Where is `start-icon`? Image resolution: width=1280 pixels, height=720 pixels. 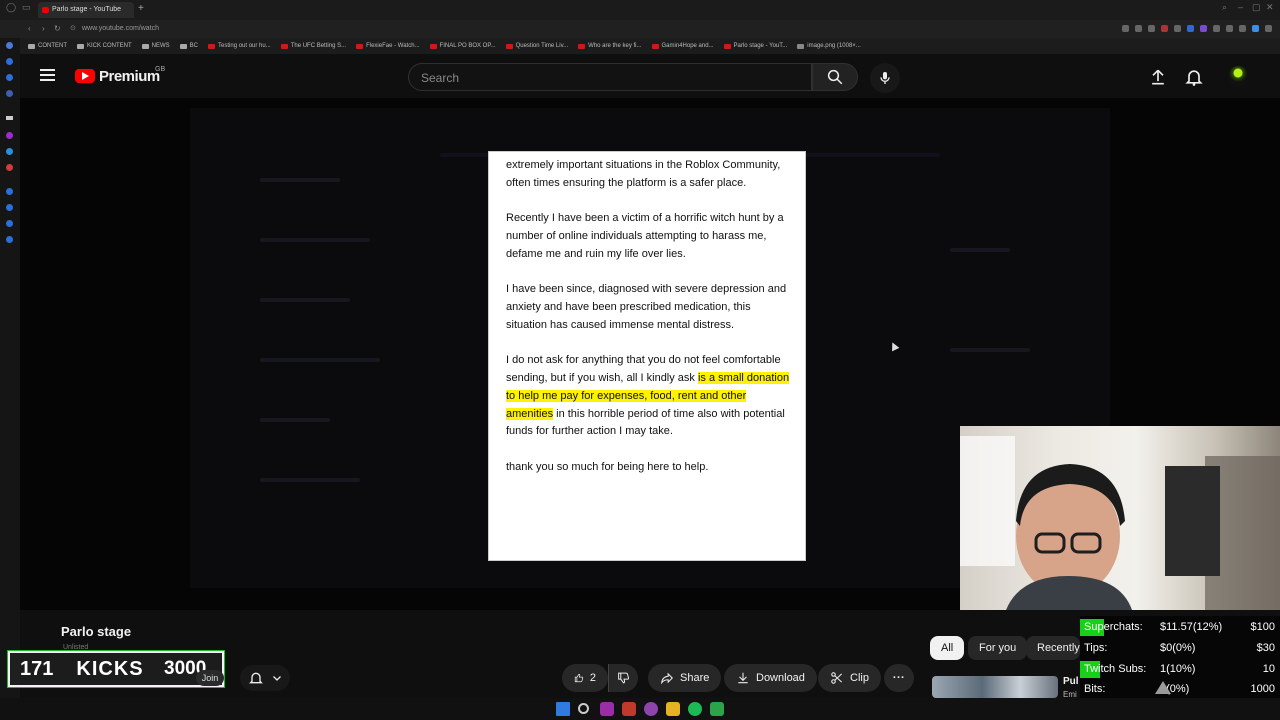
start-icon is located at coordinates (563, 709).